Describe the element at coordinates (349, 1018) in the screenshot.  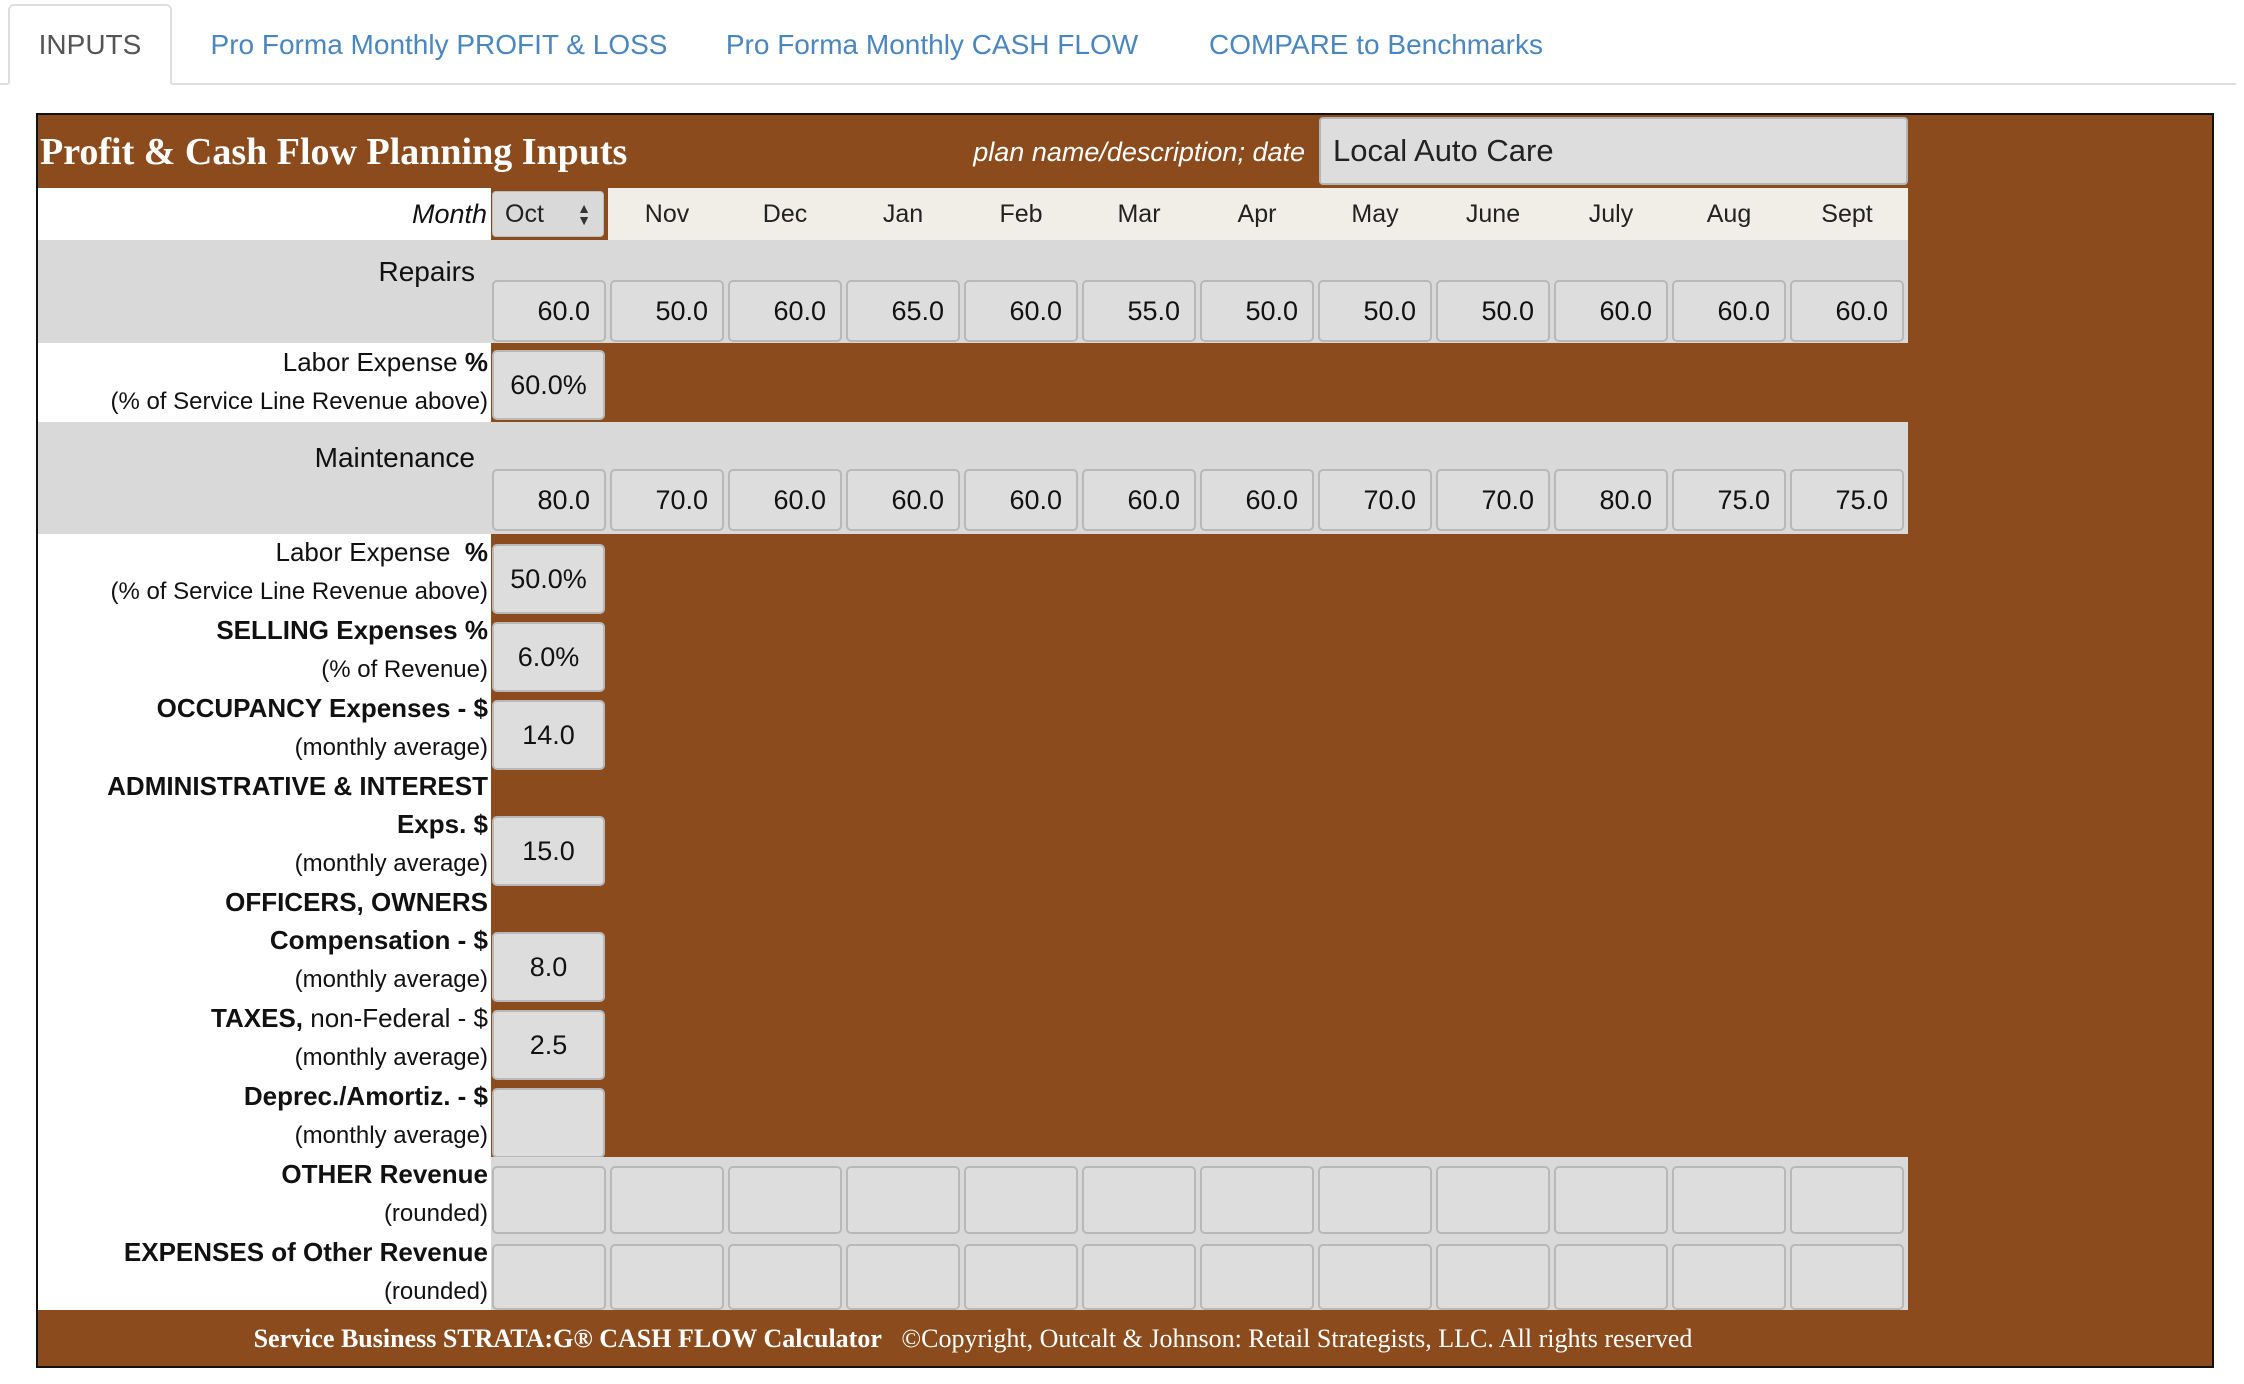
I see `taxes-label: TAXES, non-Federal - $` at that location.